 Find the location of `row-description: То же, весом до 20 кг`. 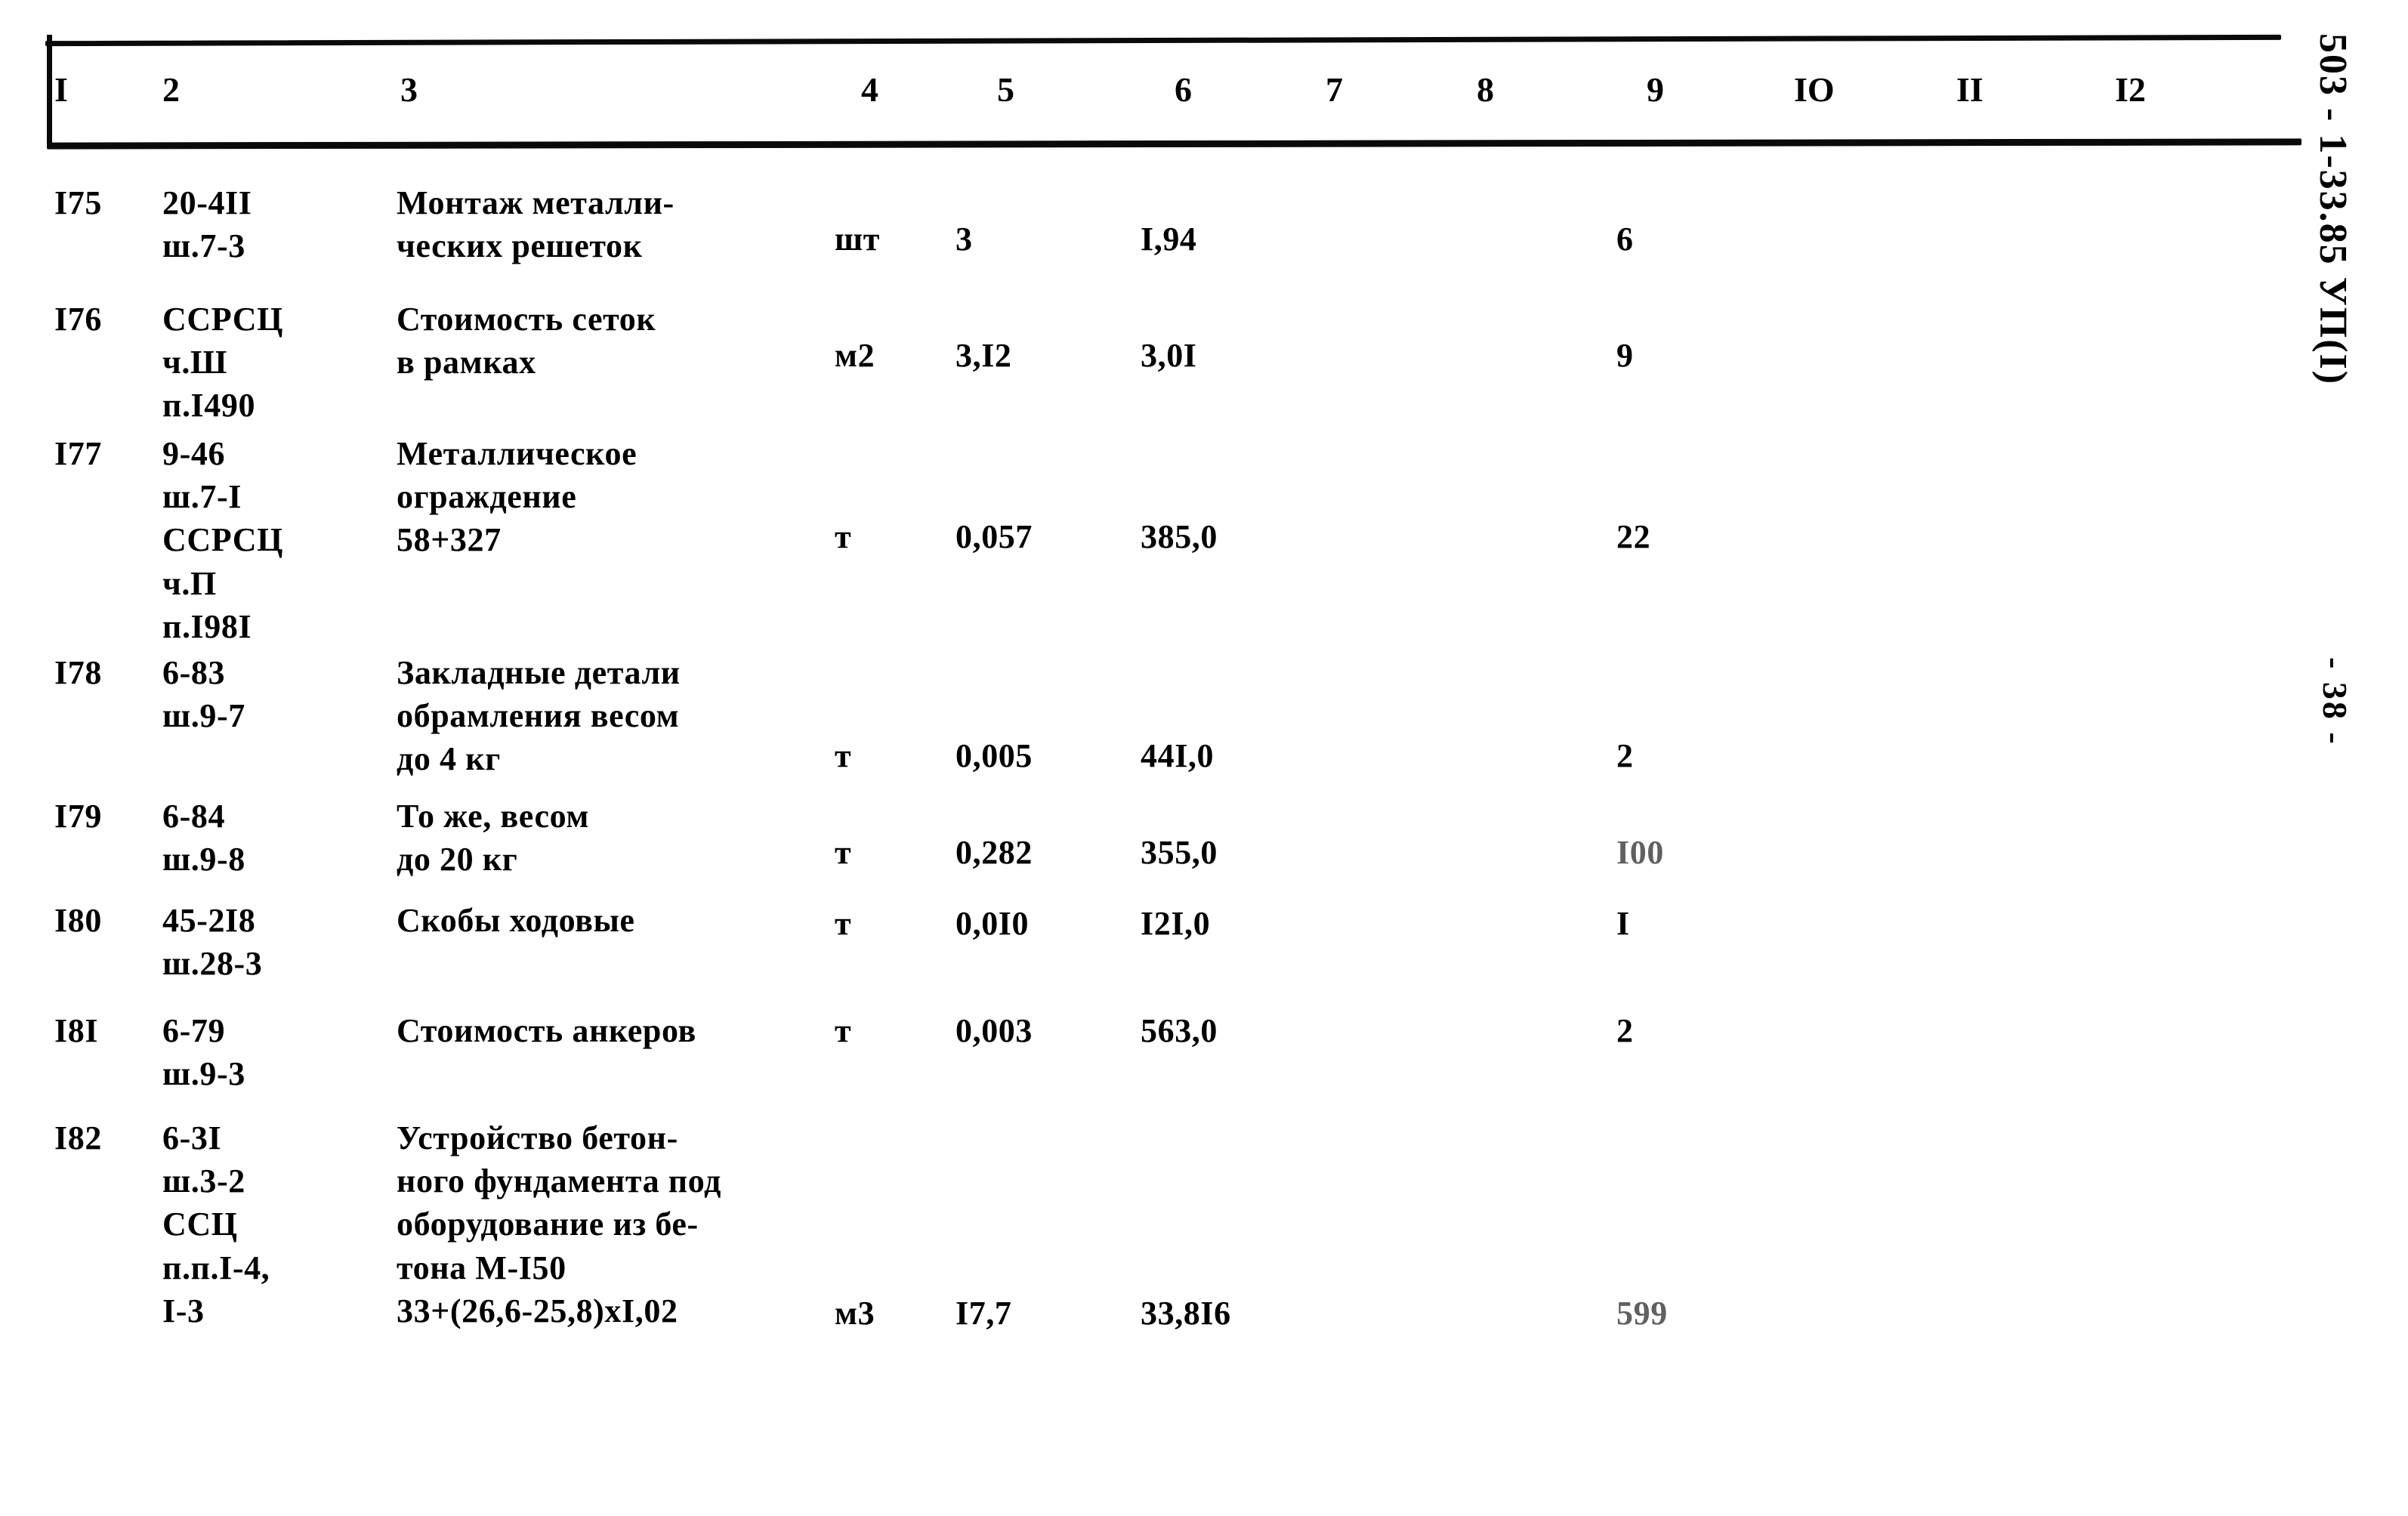

row-description: То же, весом до 20 кг is located at coordinates (493, 838).